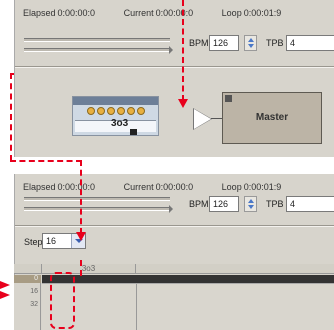  I want to click on position-slider, so click(98, 50).